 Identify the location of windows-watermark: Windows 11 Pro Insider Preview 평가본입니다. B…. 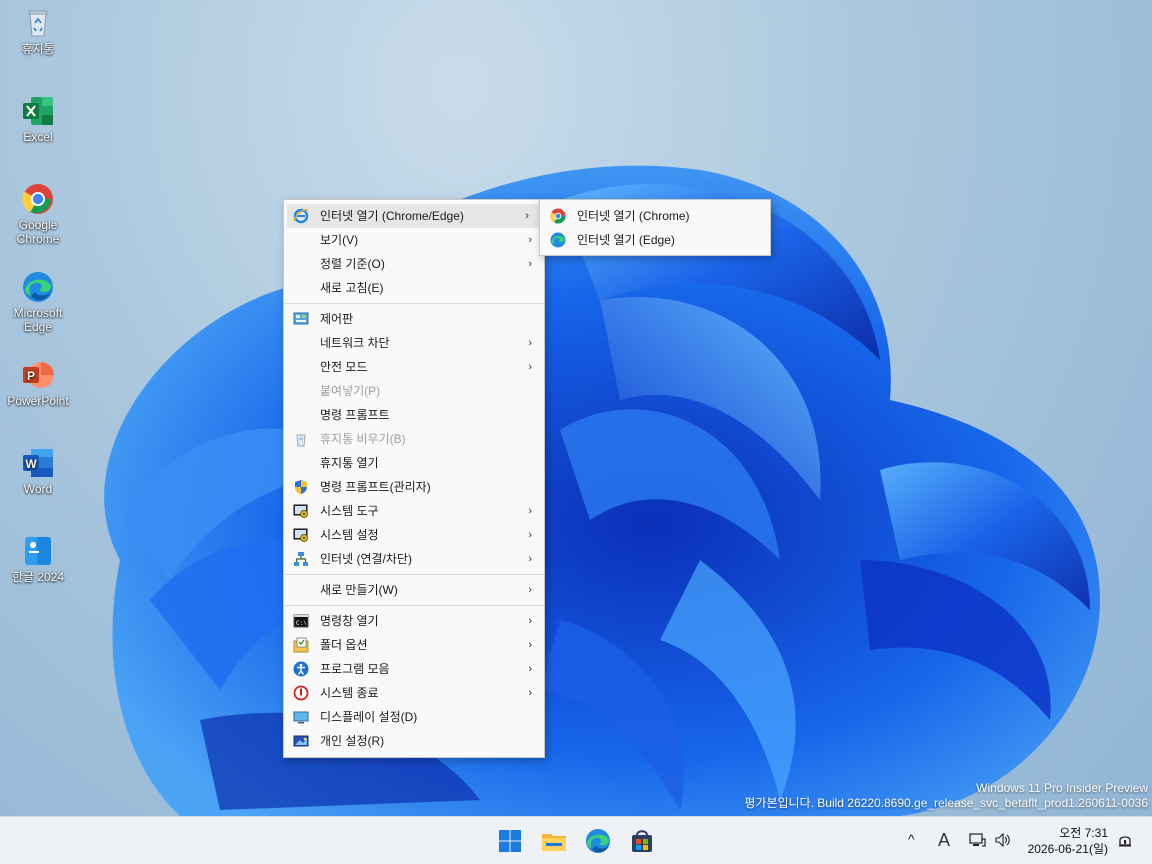
(946, 796).